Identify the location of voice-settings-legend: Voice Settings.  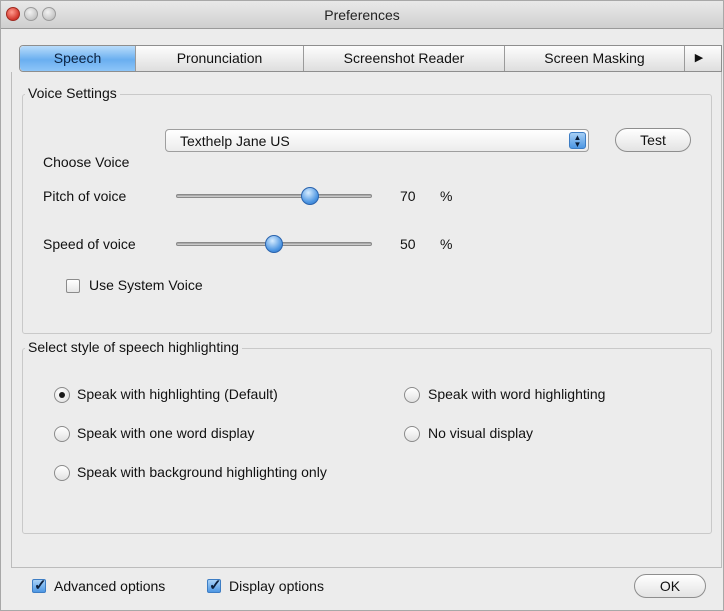
(72, 93).